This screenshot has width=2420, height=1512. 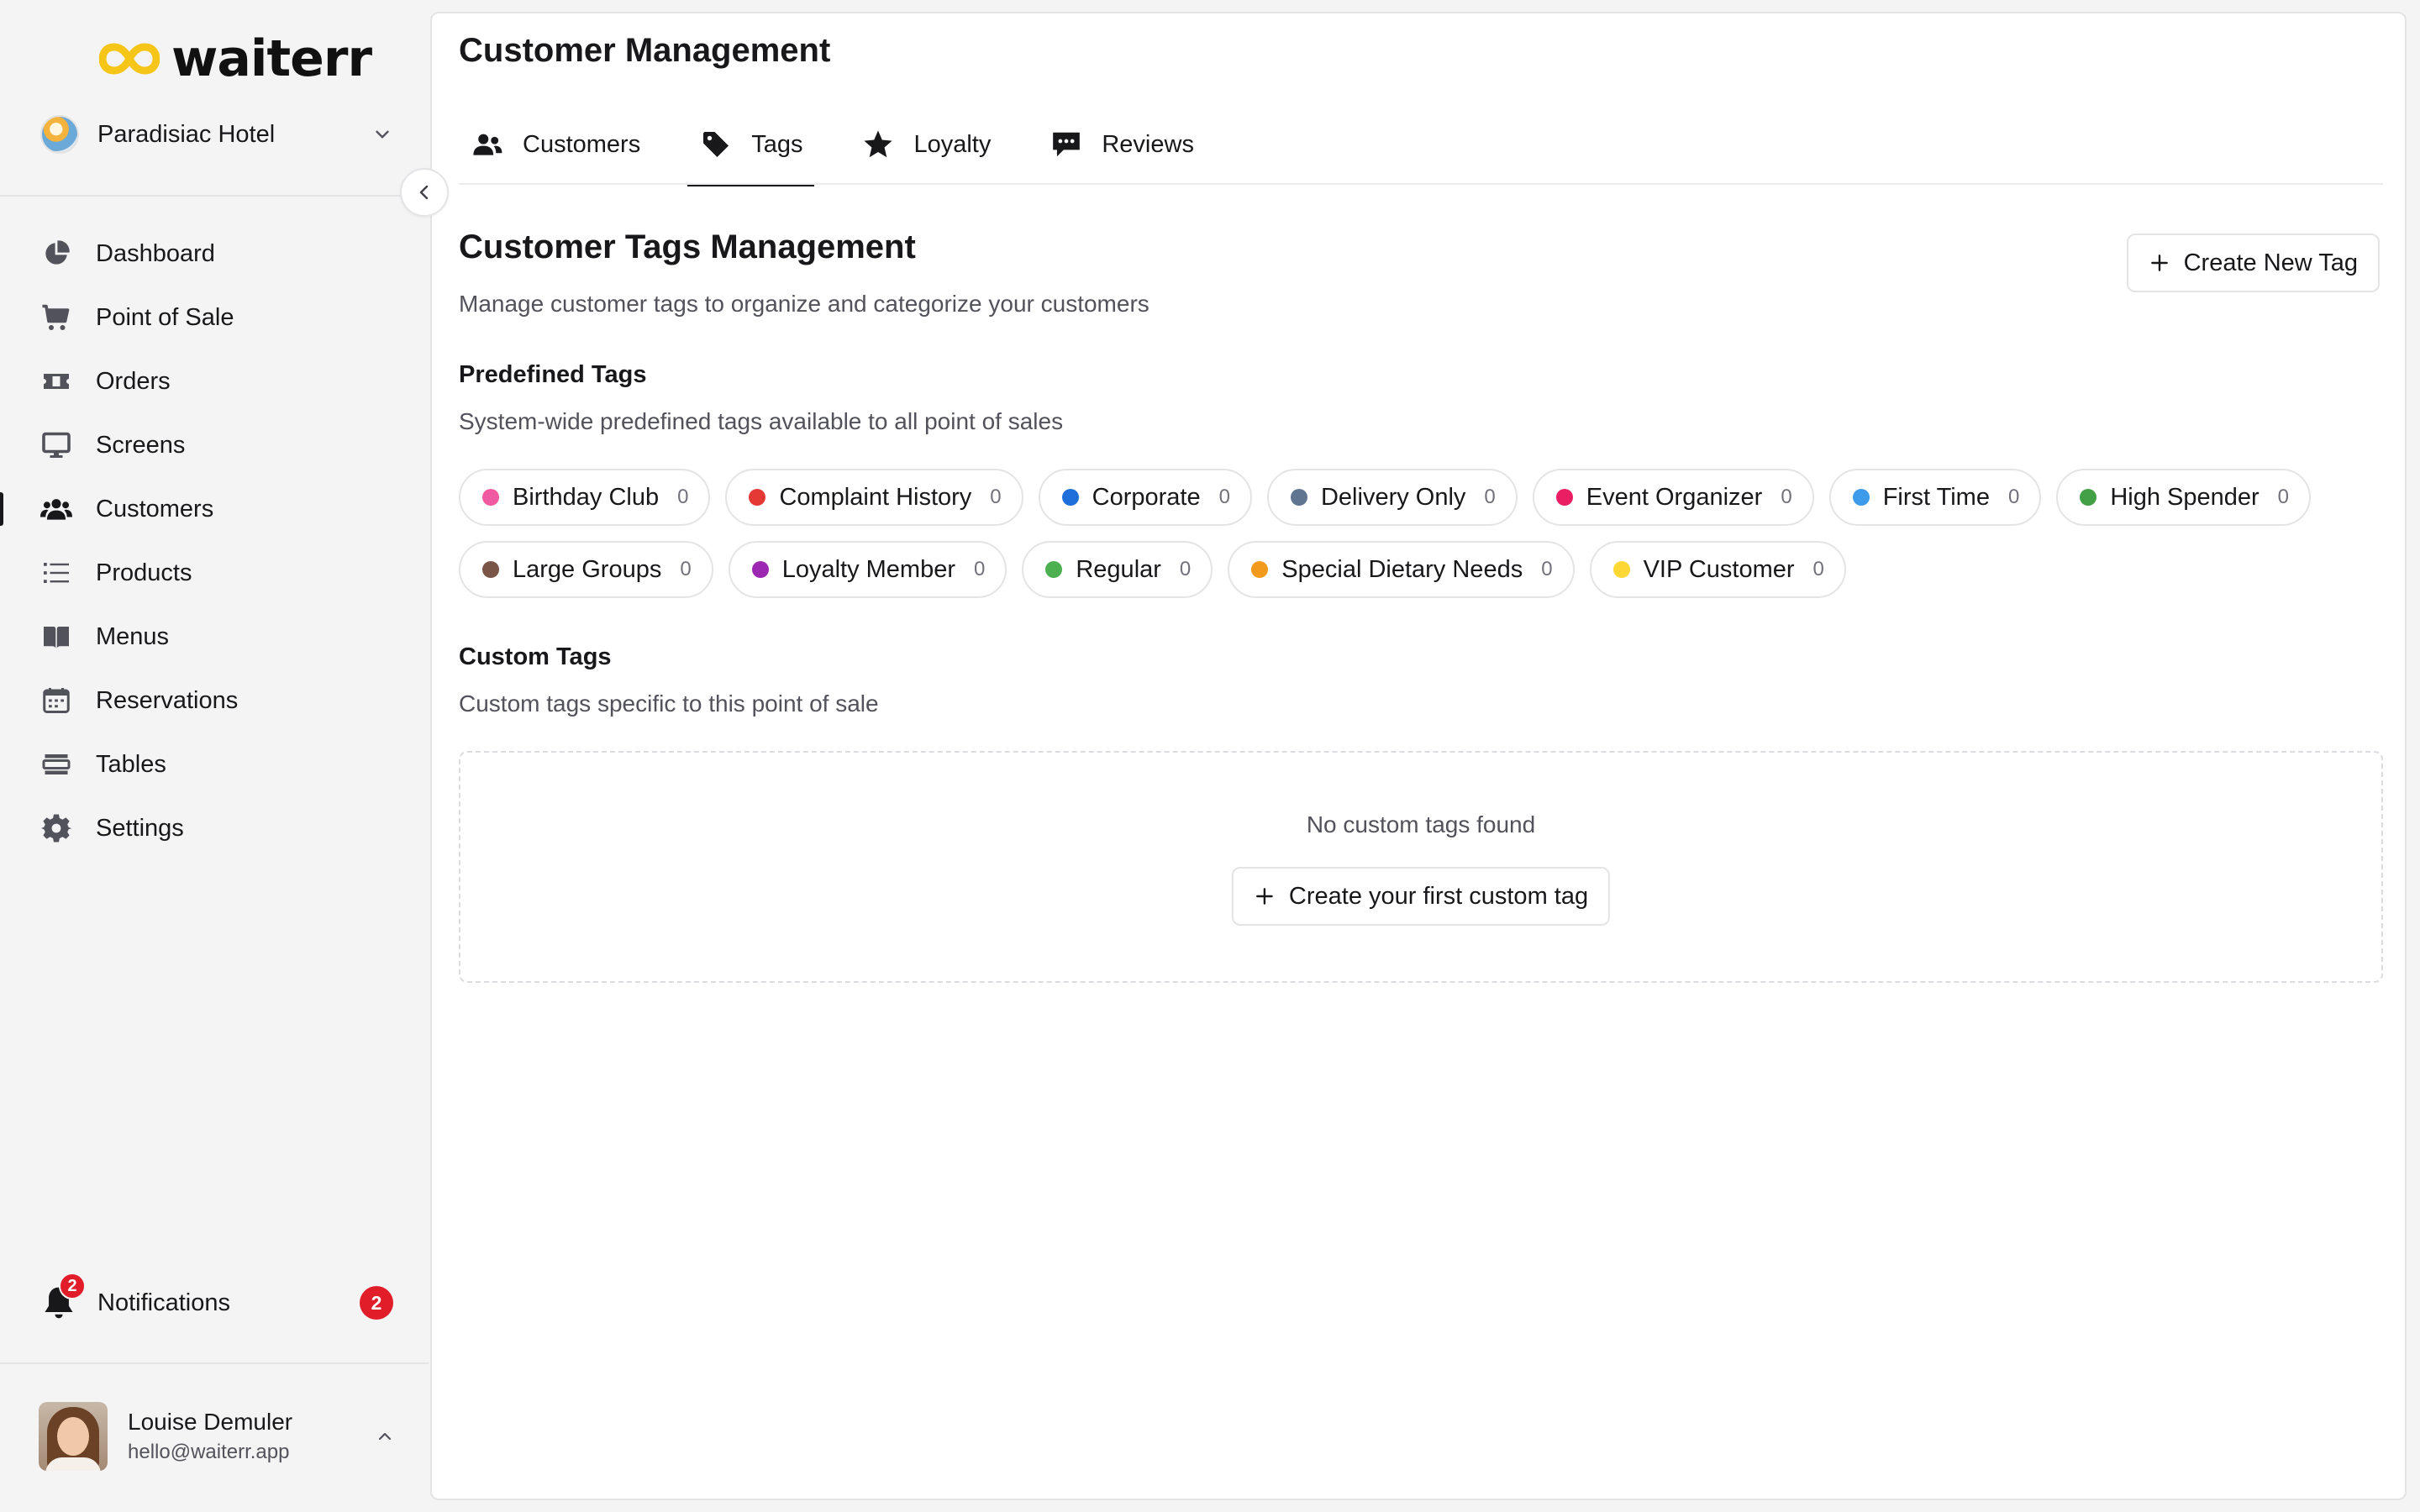 I want to click on tag-chip: Corporate 0, so click(x=1145, y=497).